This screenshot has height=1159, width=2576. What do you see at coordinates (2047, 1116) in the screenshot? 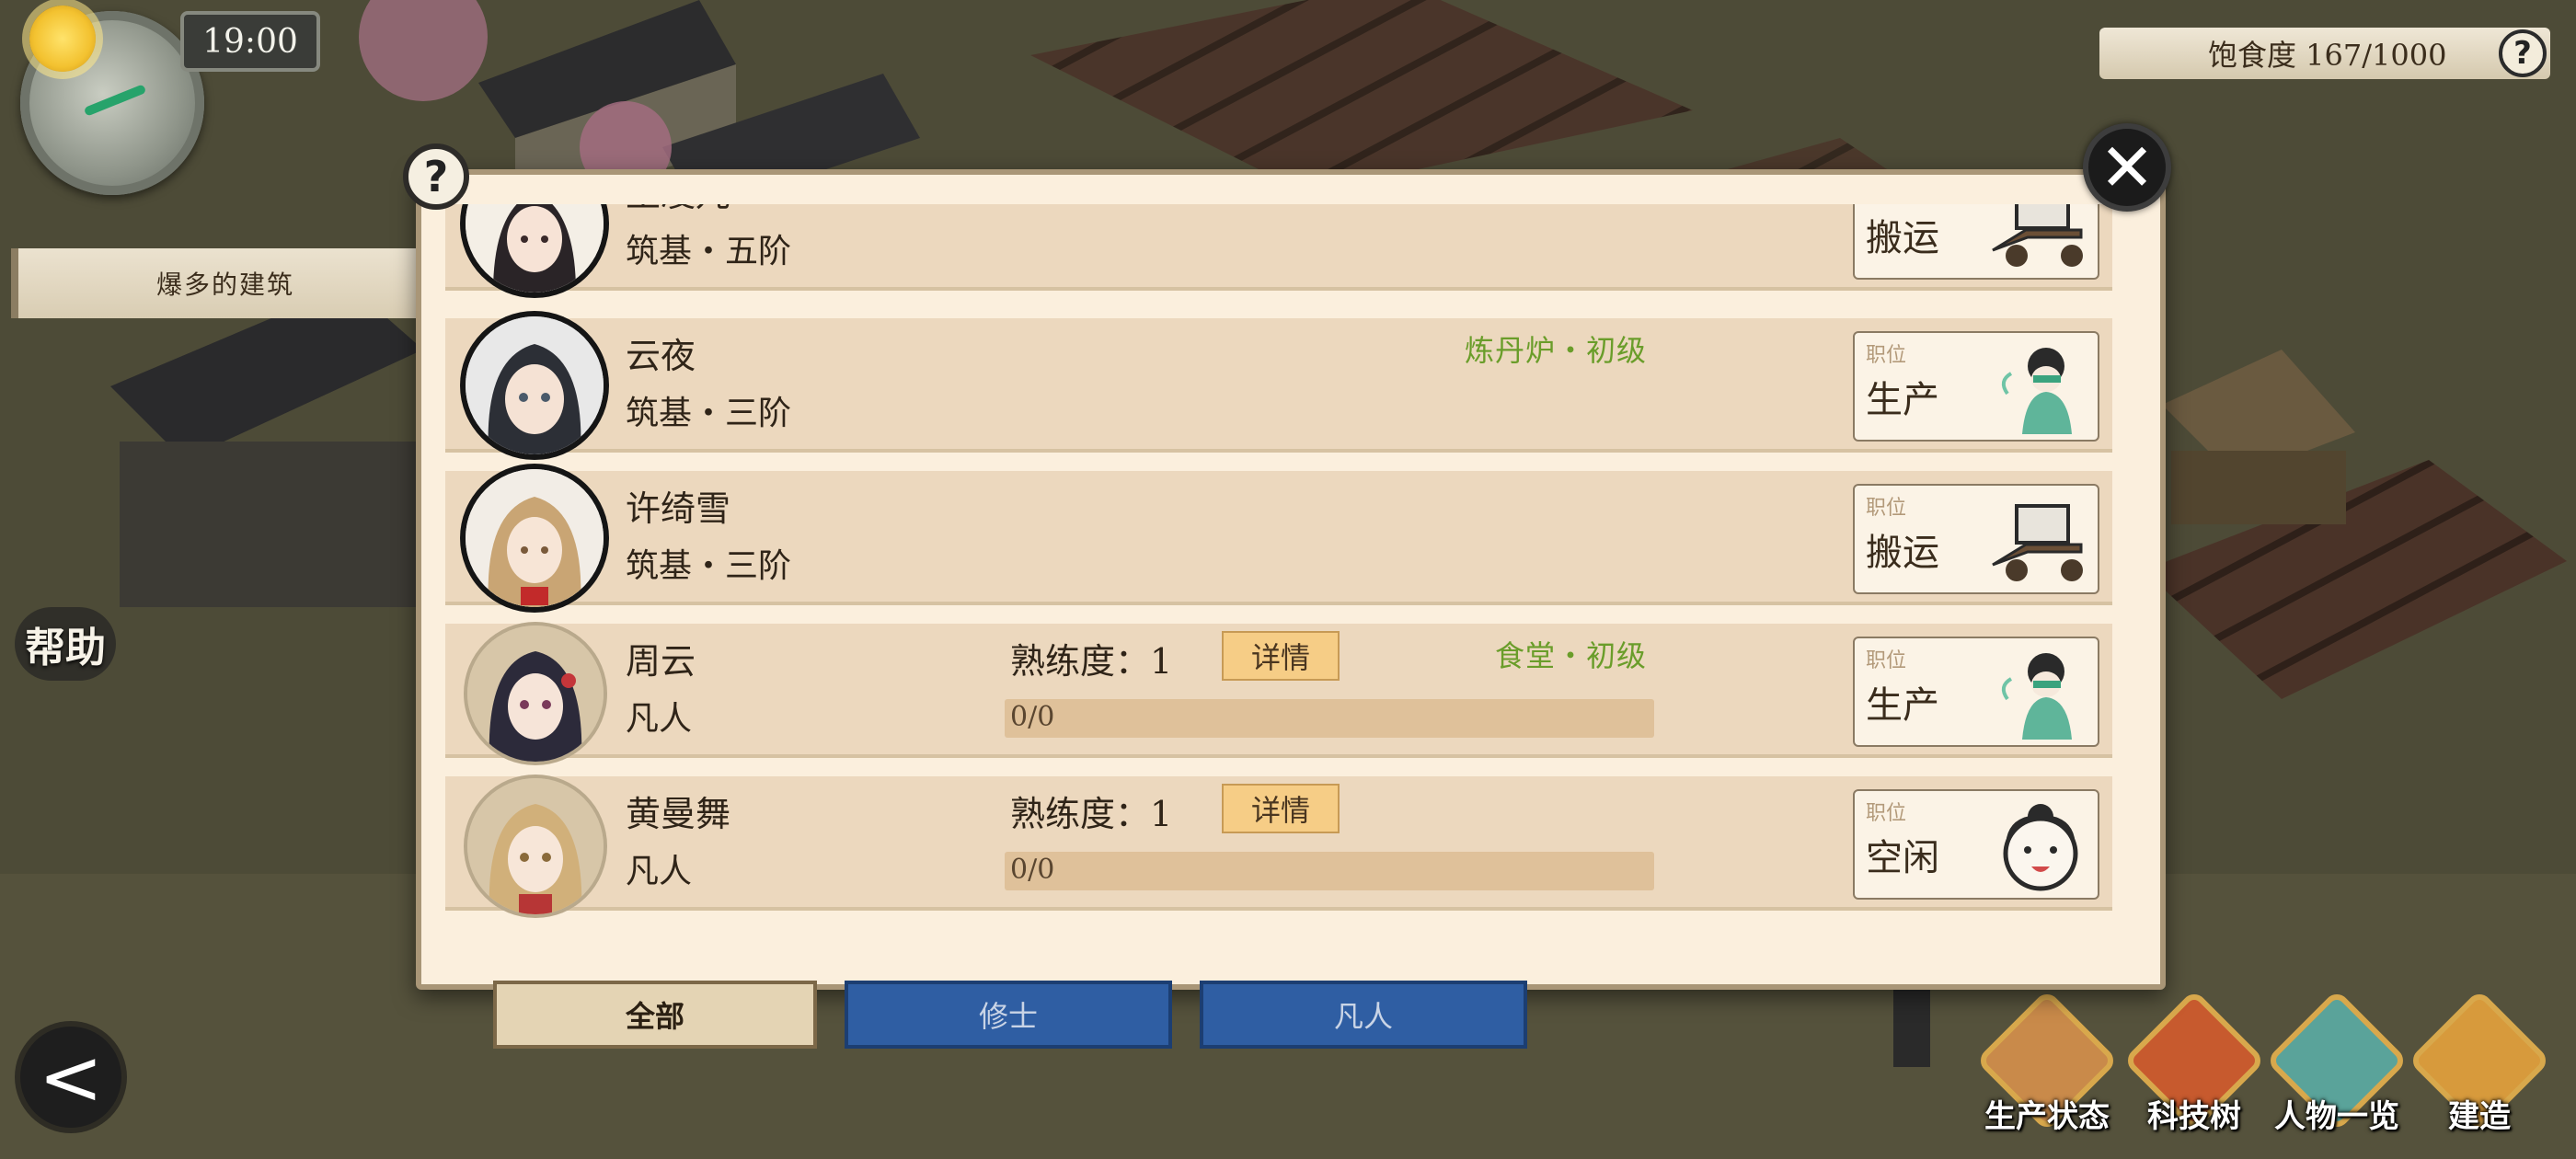
I see `menu-label: 生产状态` at bounding box center [2047, 1116].